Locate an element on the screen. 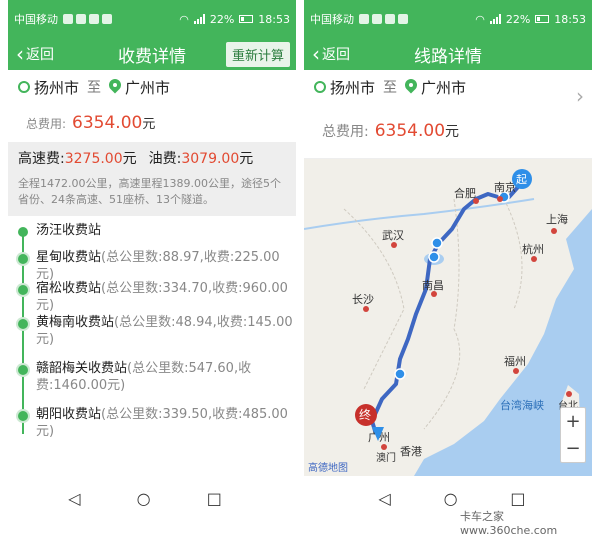 The width and height of the screenshot is (600, 537). origin-icon is located at coordinates (24, 87).